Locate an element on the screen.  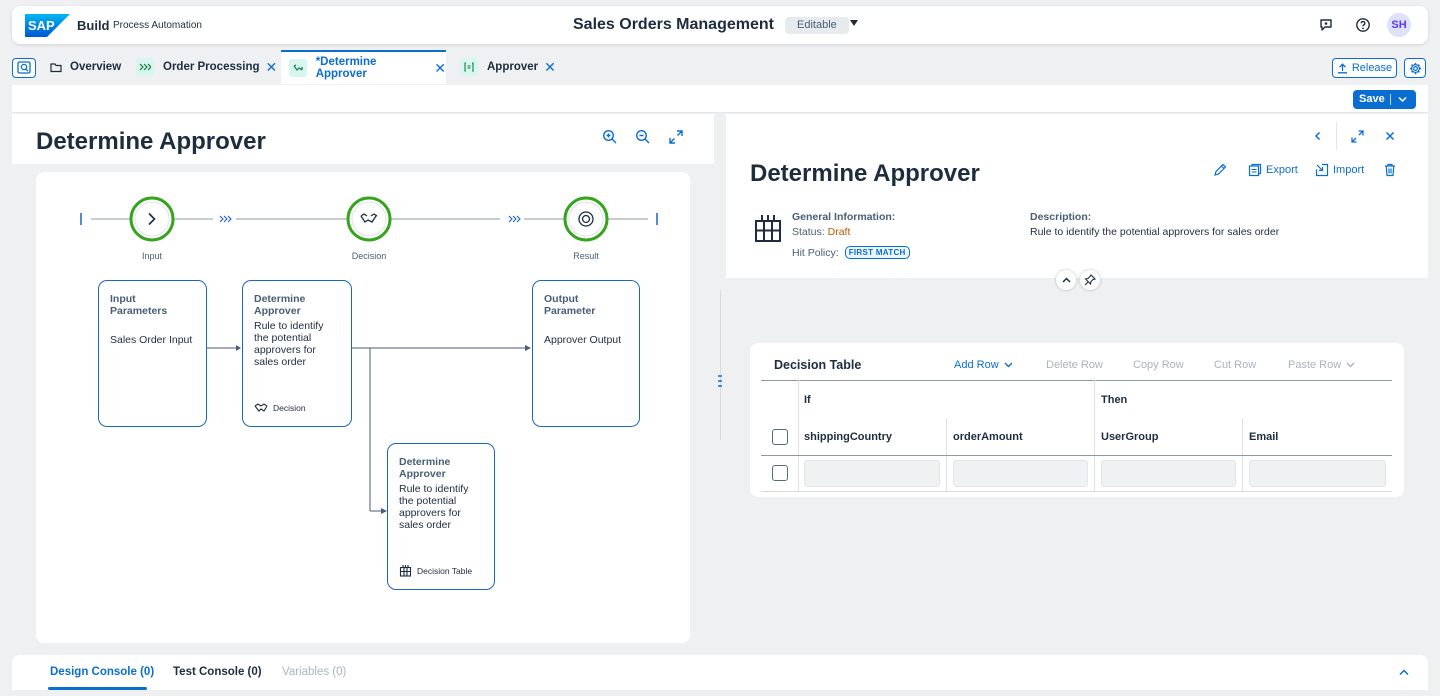
import-button: Import is located at coordinates (1339, 170).